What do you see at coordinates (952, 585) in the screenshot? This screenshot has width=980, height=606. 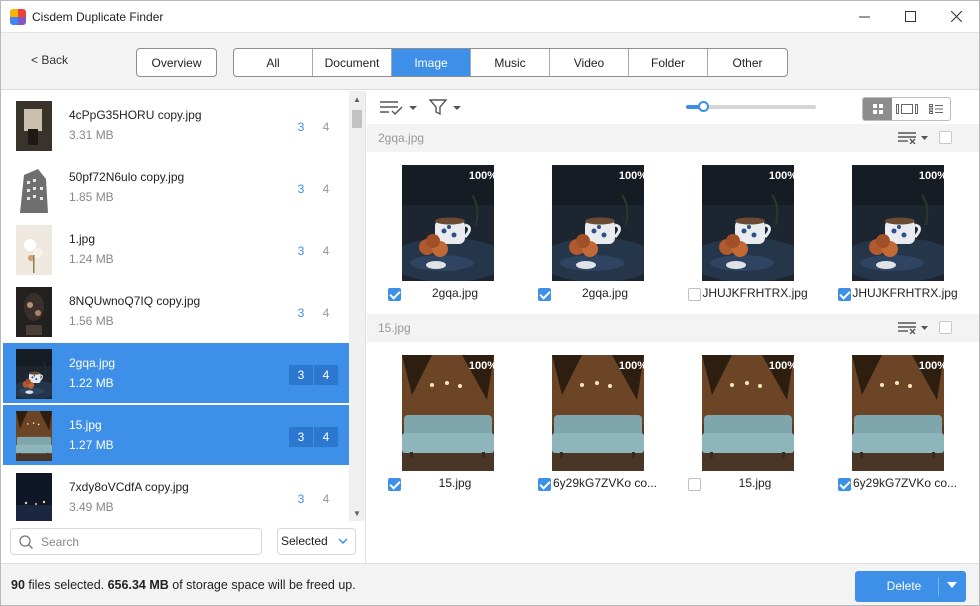 I see `delete-options-chevron-icon` at bounding box center [952, 585].